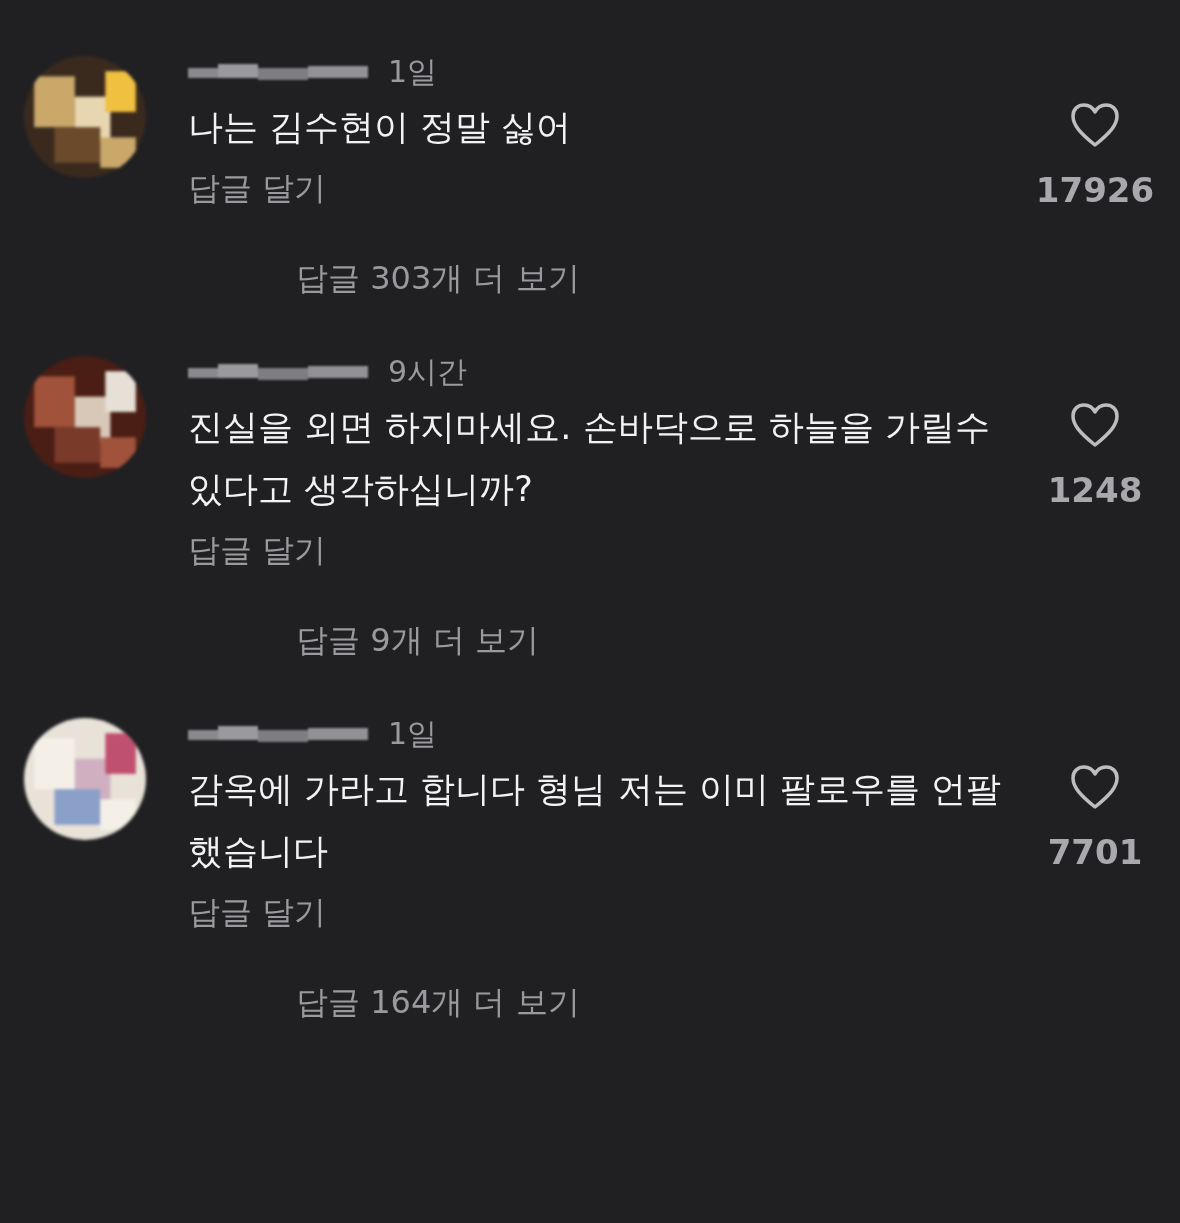  What do you see at coordinates (1095, 190) in the screenshot?
I see `like-count: 17926` at bounding box center [1095, 190].